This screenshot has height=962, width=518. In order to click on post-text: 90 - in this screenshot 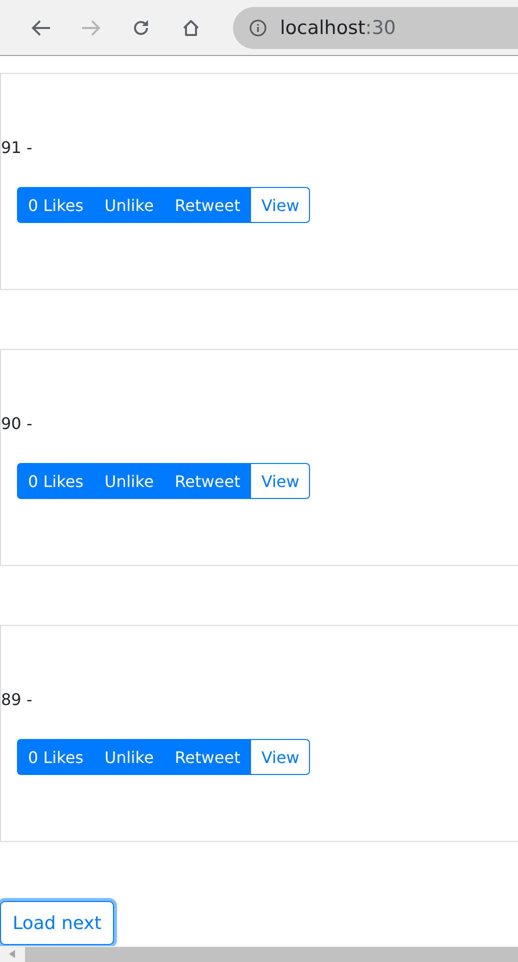, I will do `click(17, 424)`.